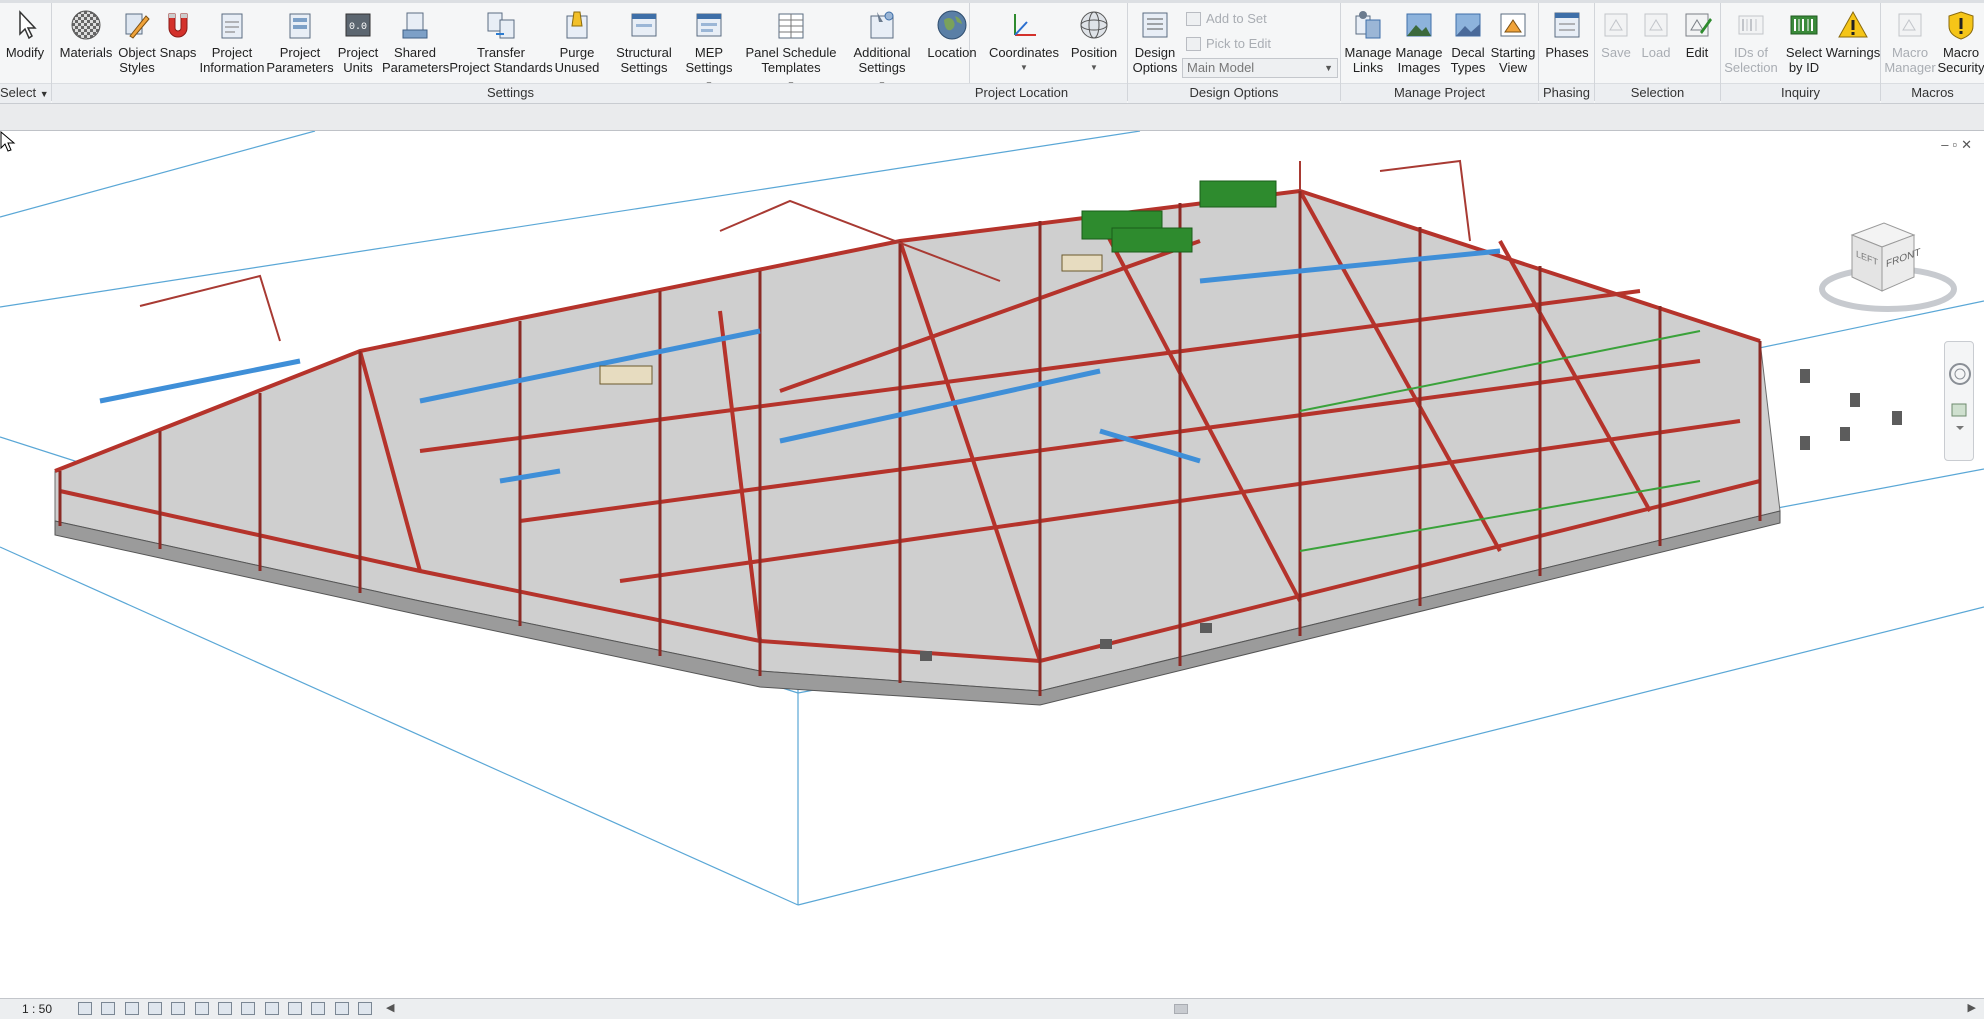 Image resolution: width=1984 pixels, height=1019 pixels. I want to click on macro-manager-button: Macro Manager, so click(1910, 44).